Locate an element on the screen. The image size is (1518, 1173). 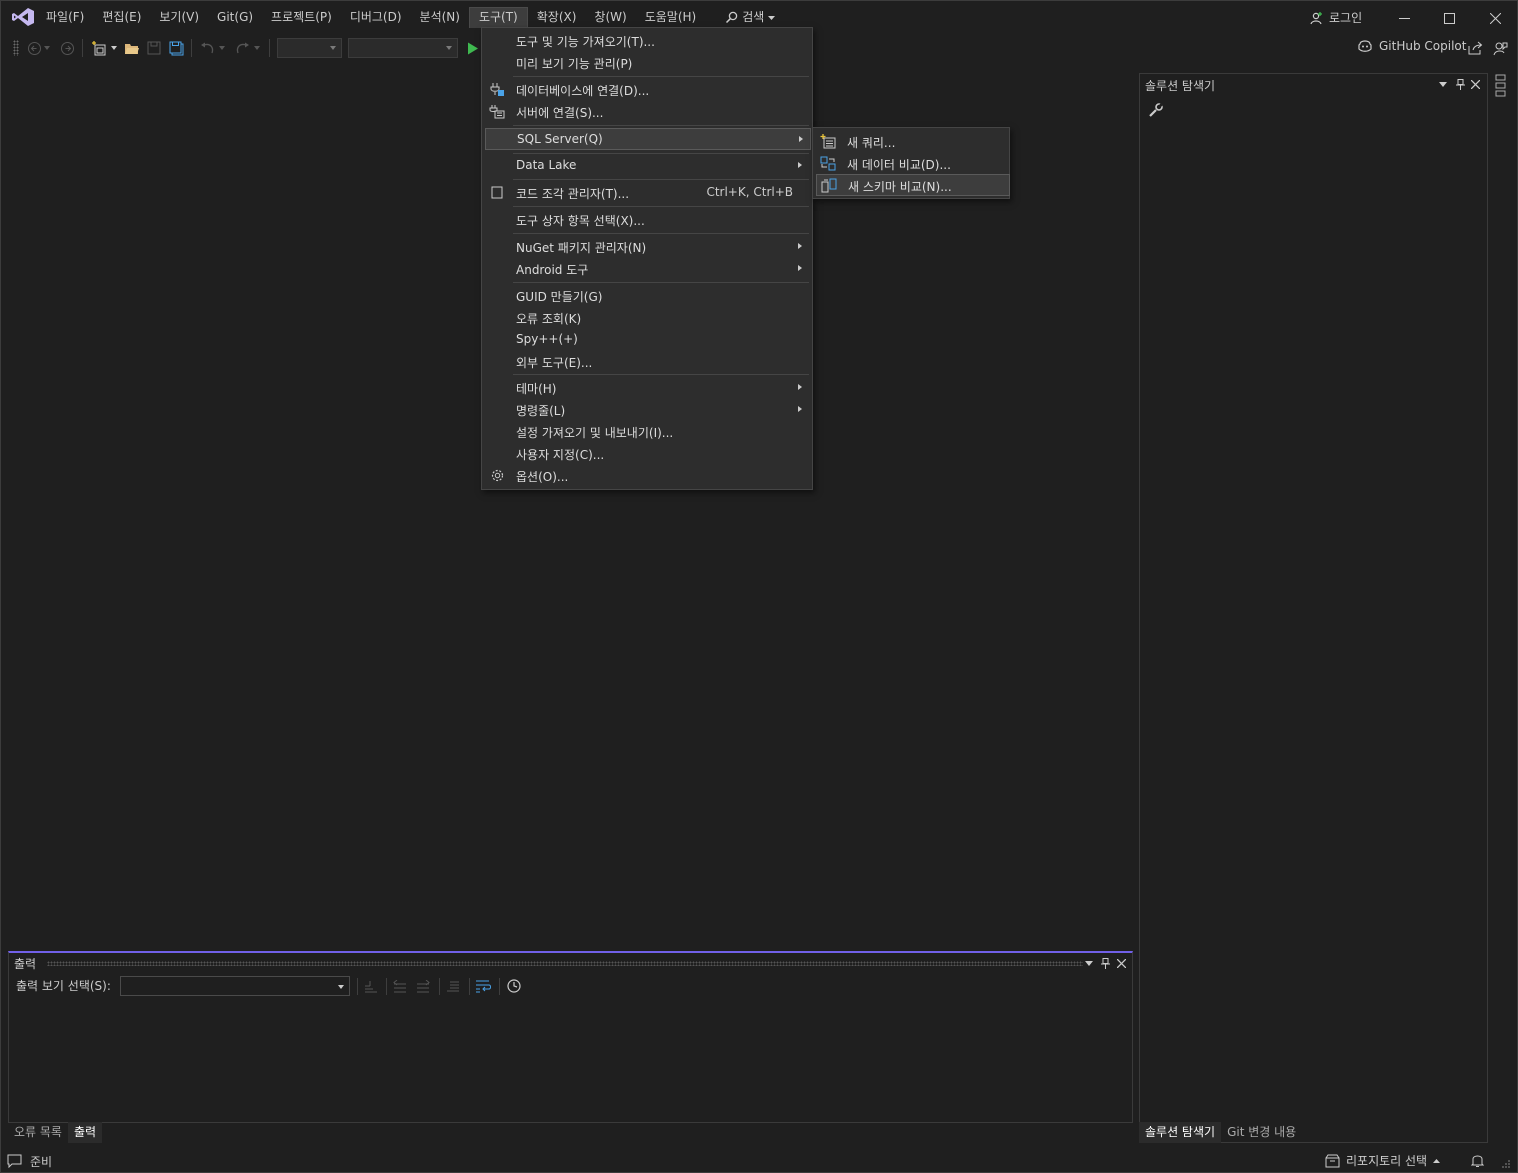
close-window-button is located at coordinates (1495, 18).